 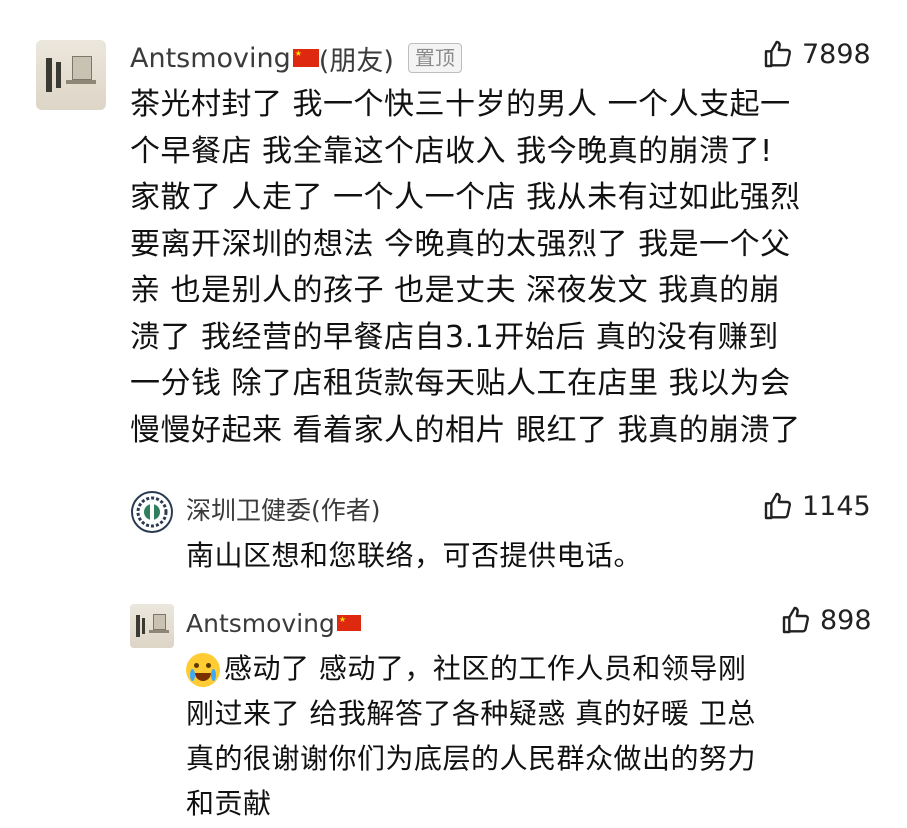 What do you see at coordinates (455, 290) in the screenshot?
I see `text-line: 亲 也是别人的孩子 也是丈夫 深夜发文 我真的崩` at bounding box center [455, 290].